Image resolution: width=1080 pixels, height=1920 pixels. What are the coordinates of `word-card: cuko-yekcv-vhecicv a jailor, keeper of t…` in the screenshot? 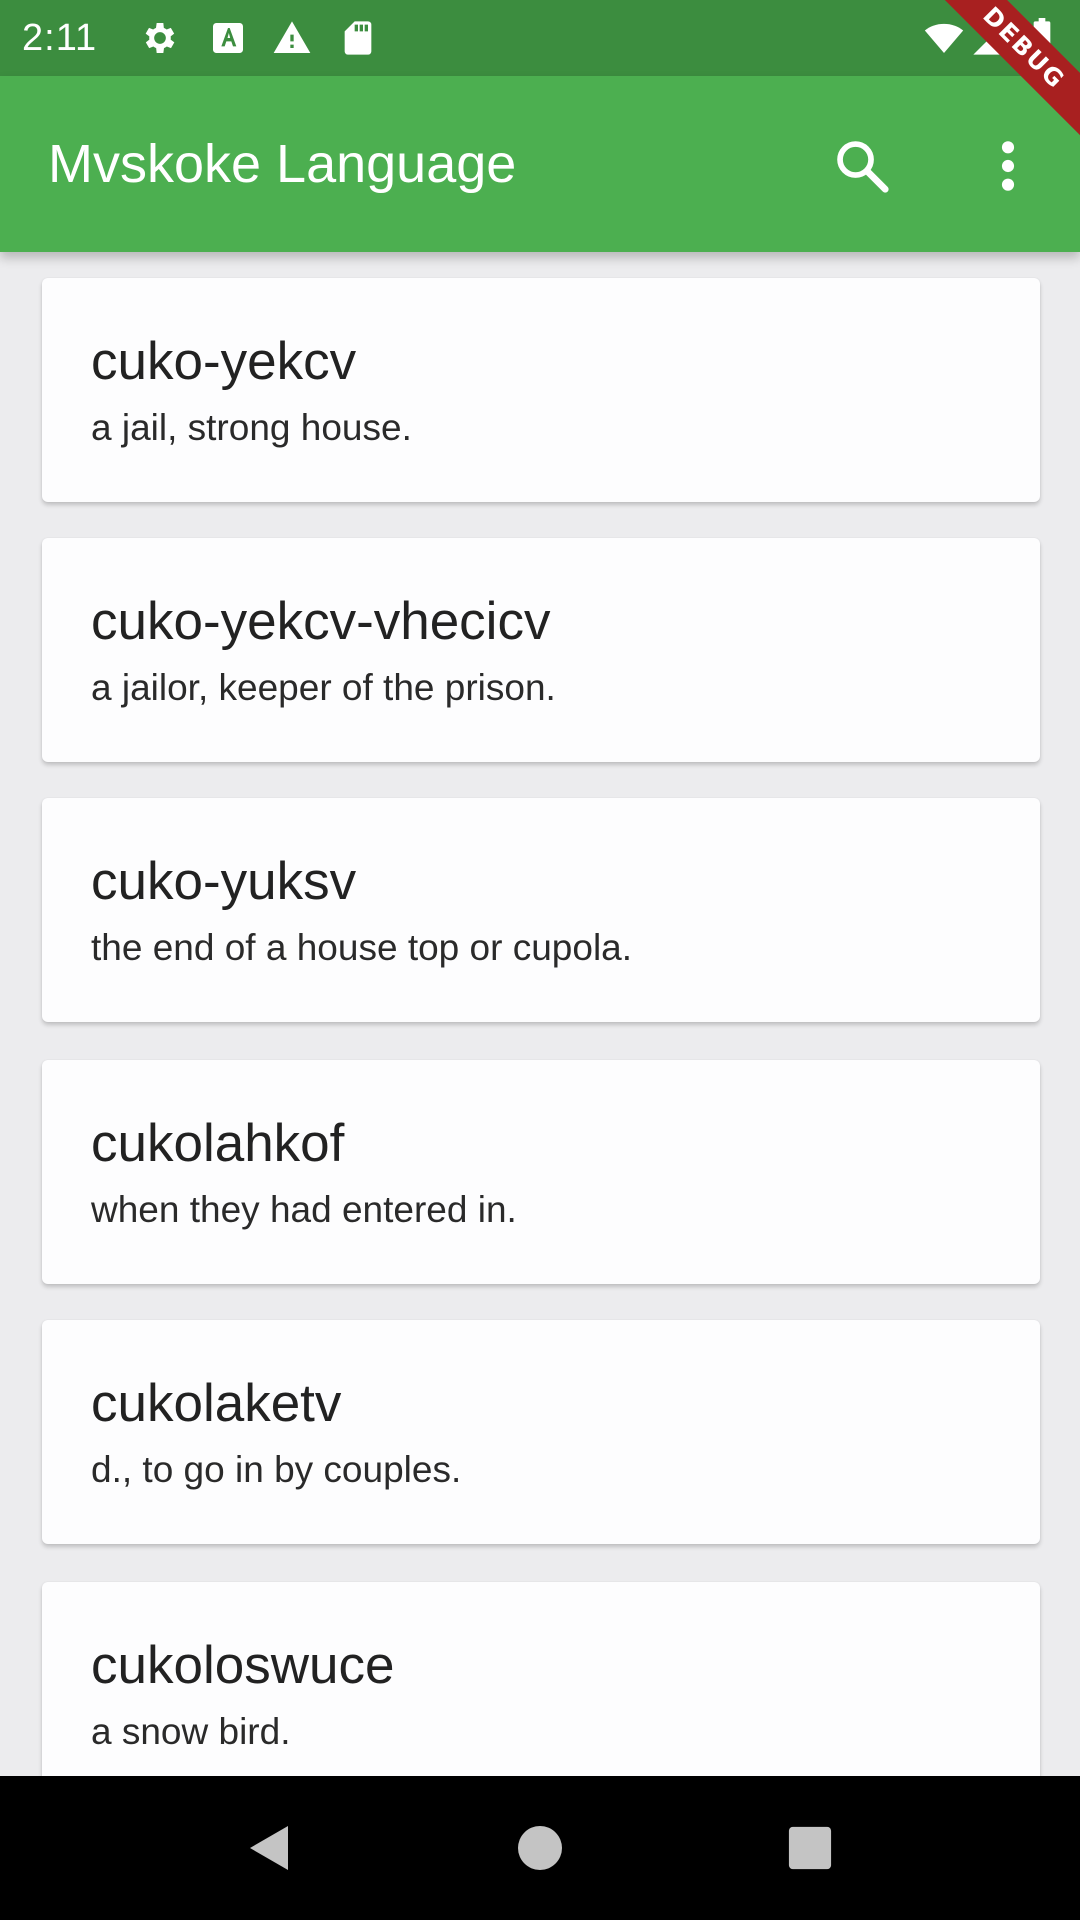 It's located at (541, 650).